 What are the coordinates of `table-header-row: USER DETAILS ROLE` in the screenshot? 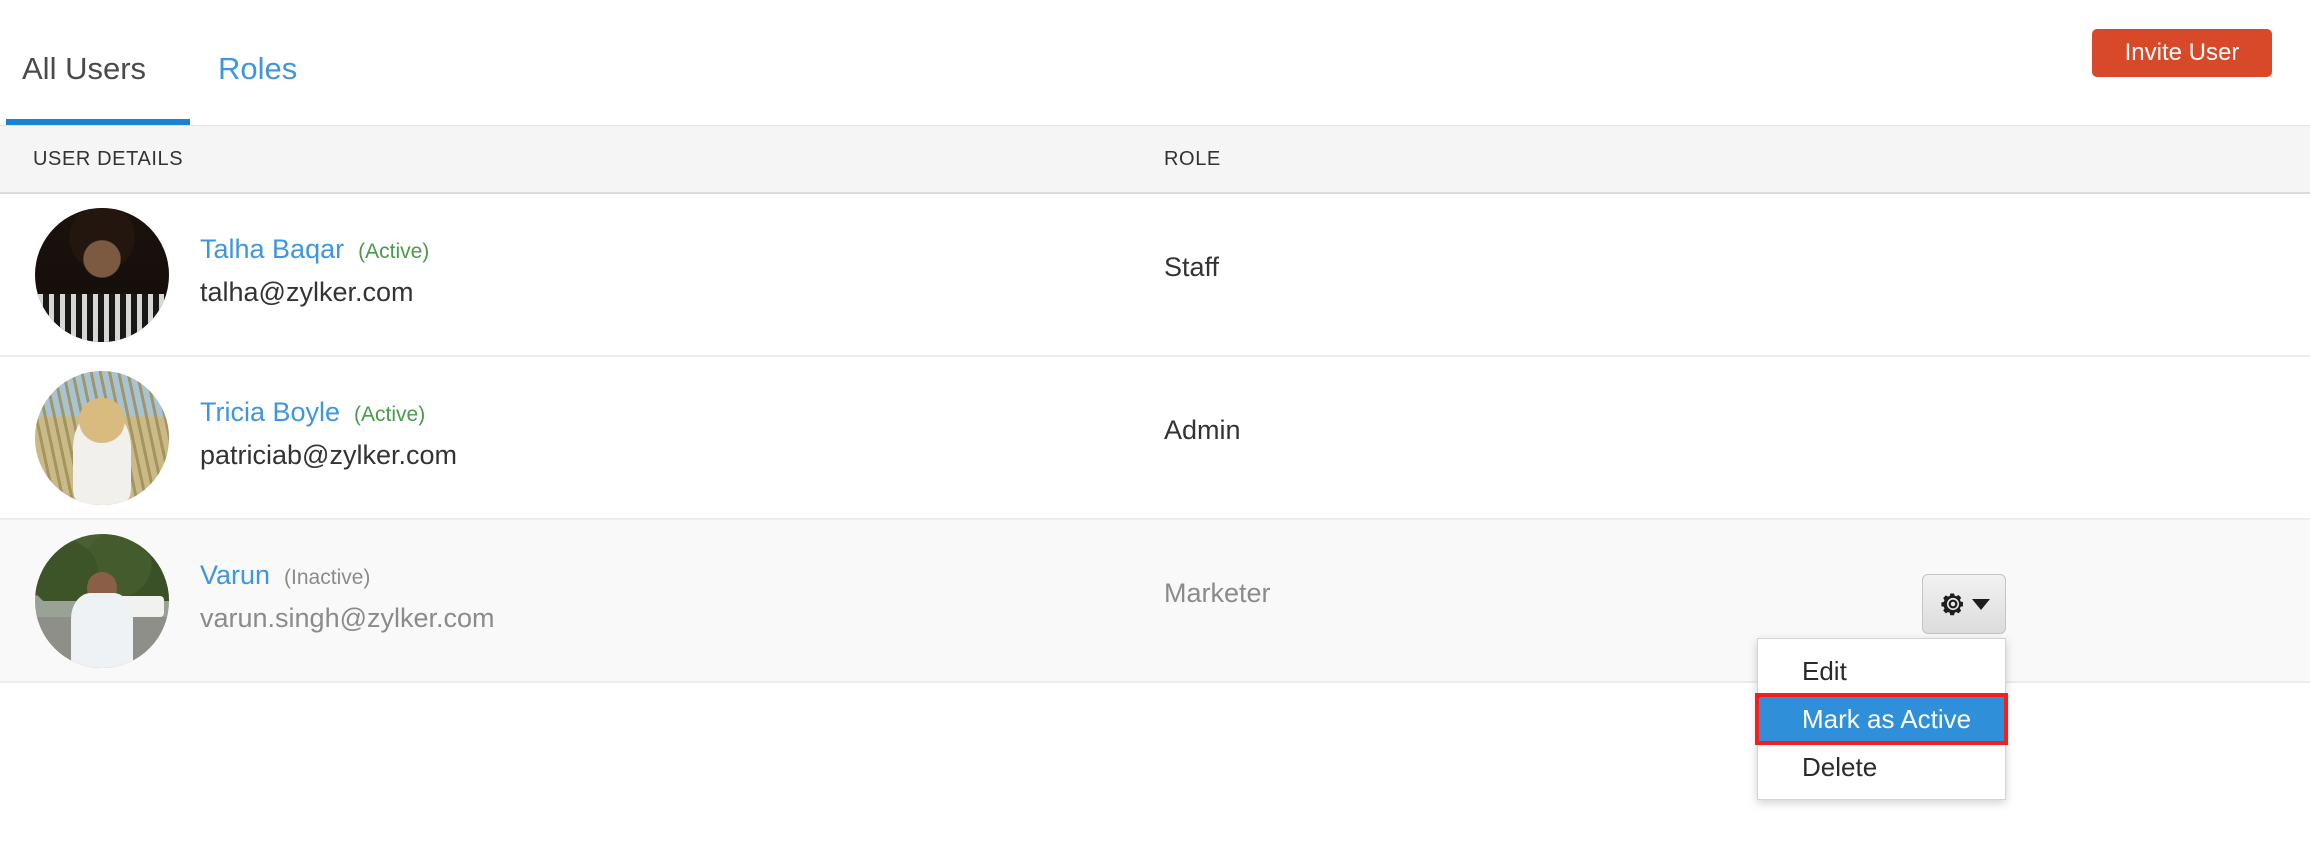 It's located at (1155, 159).